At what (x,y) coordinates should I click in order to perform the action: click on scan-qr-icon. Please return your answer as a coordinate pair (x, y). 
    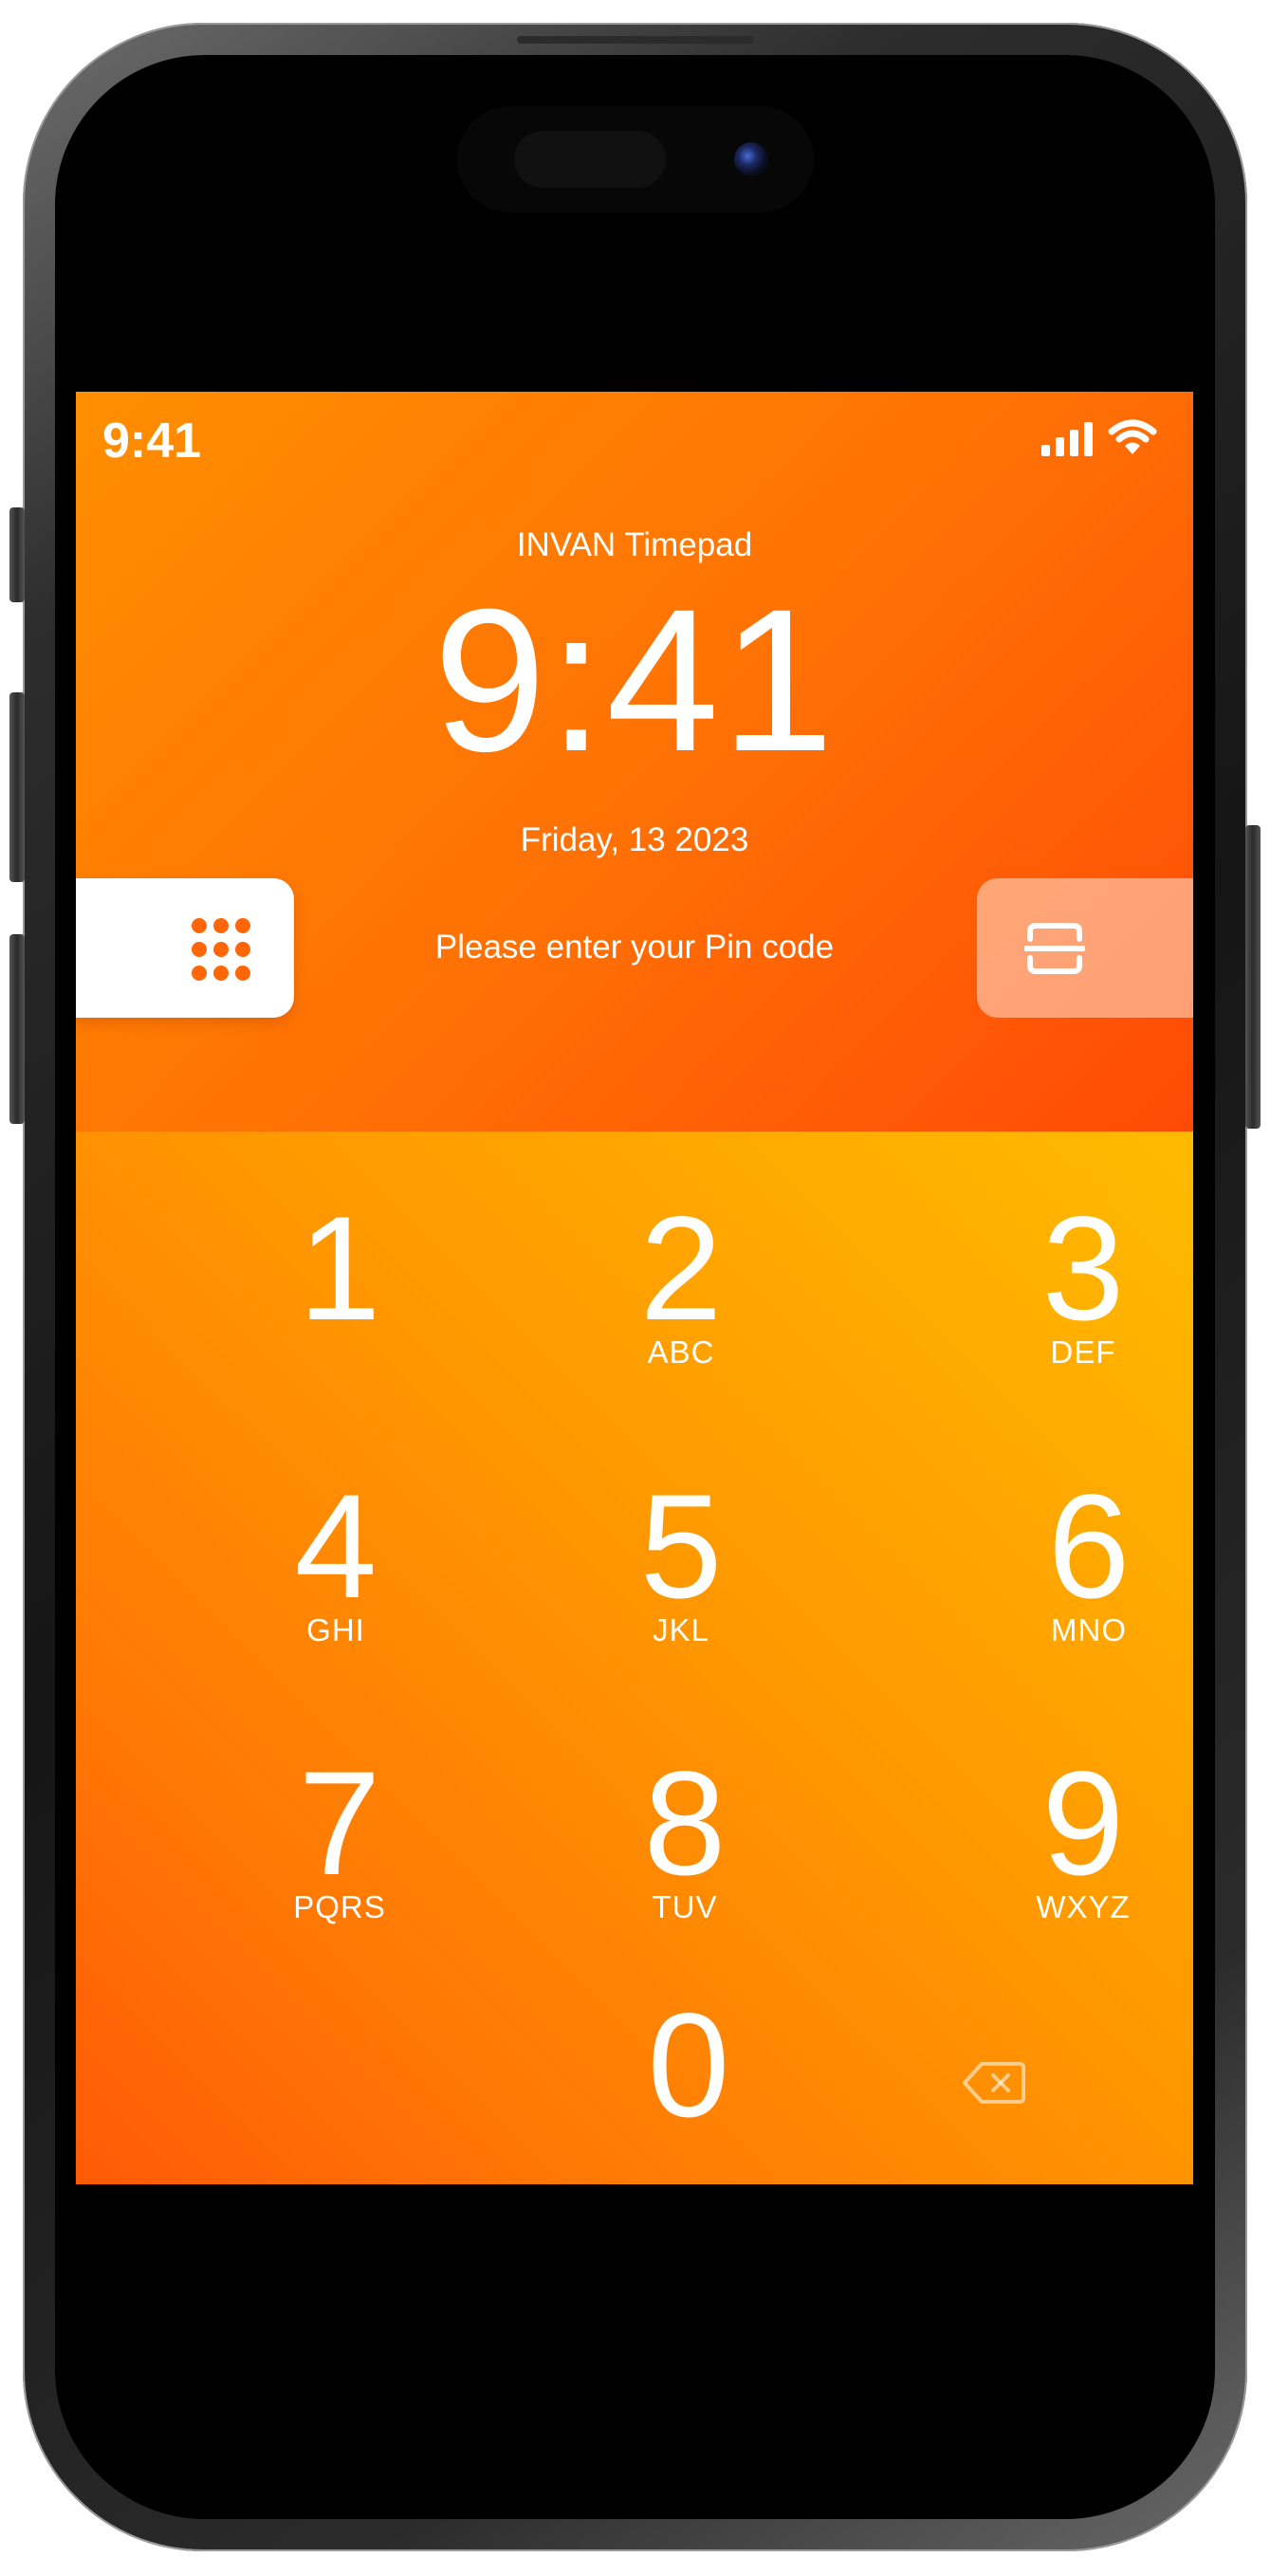
    Looking at the image, I should click on (1054, 948).